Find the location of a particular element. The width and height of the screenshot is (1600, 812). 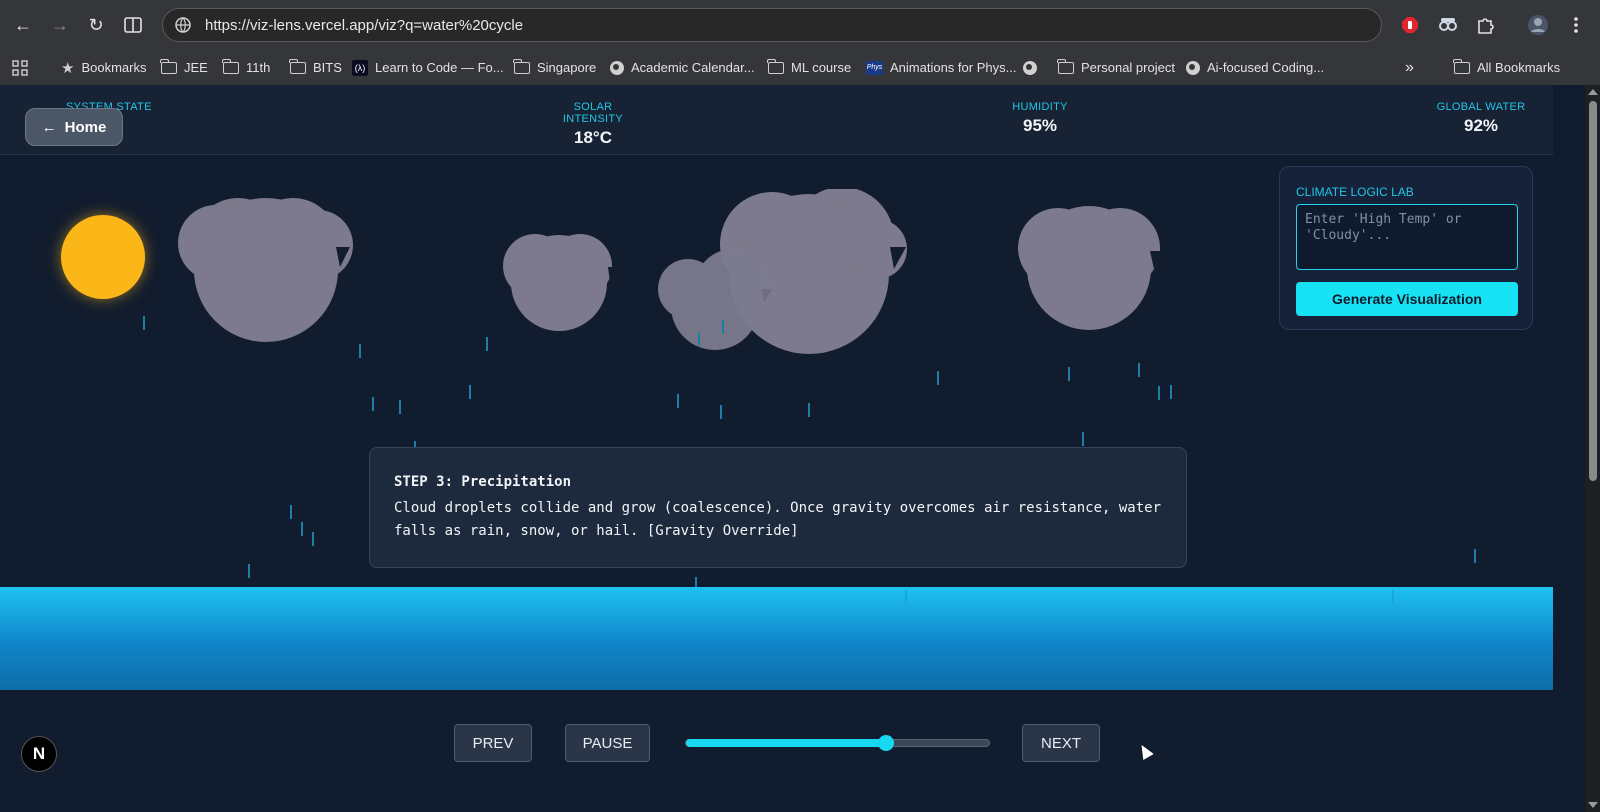

bookmark-globe is located at coordinates (1030, 67).